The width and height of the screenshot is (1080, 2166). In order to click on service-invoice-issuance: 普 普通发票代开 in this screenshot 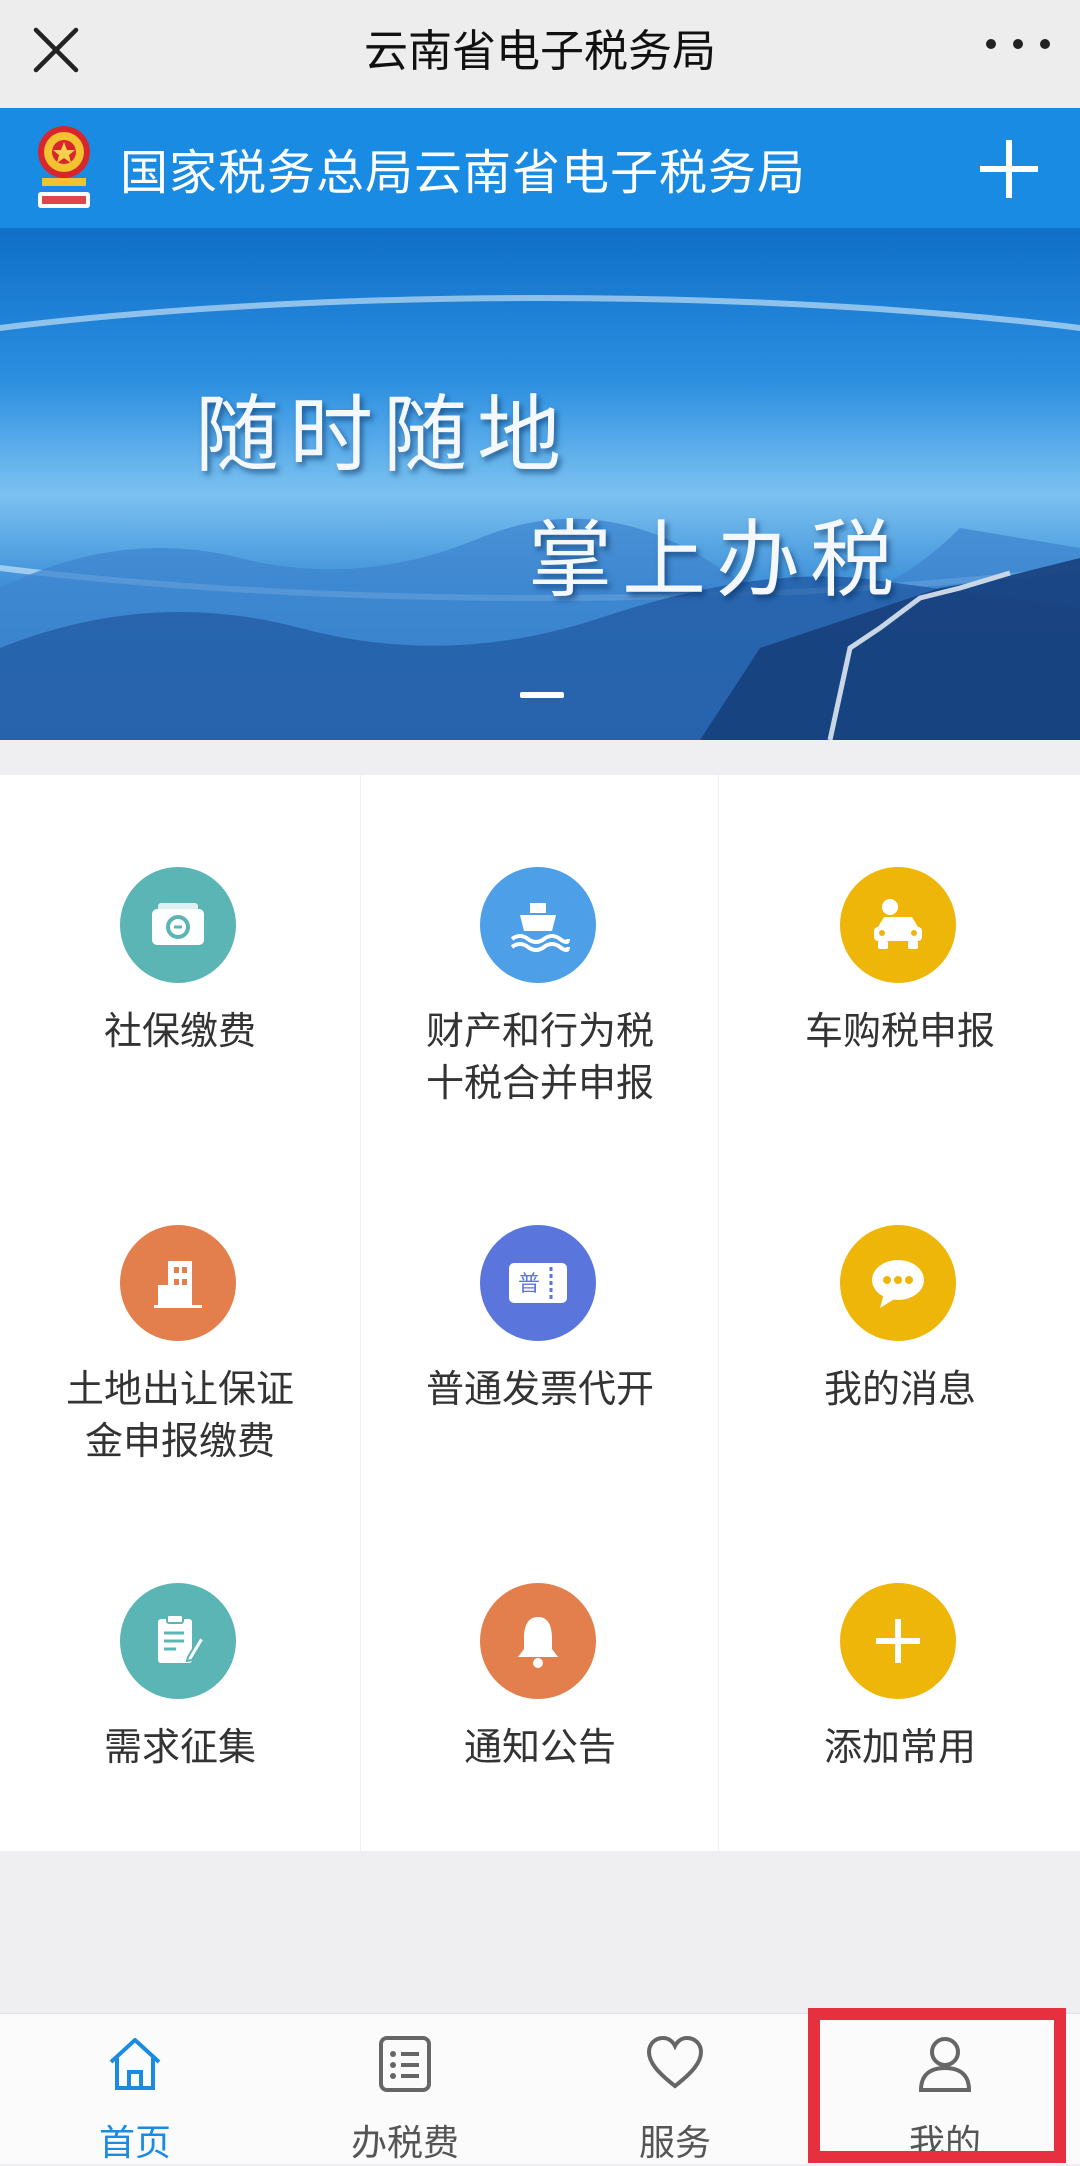, I will do `click(540, 1312)`.